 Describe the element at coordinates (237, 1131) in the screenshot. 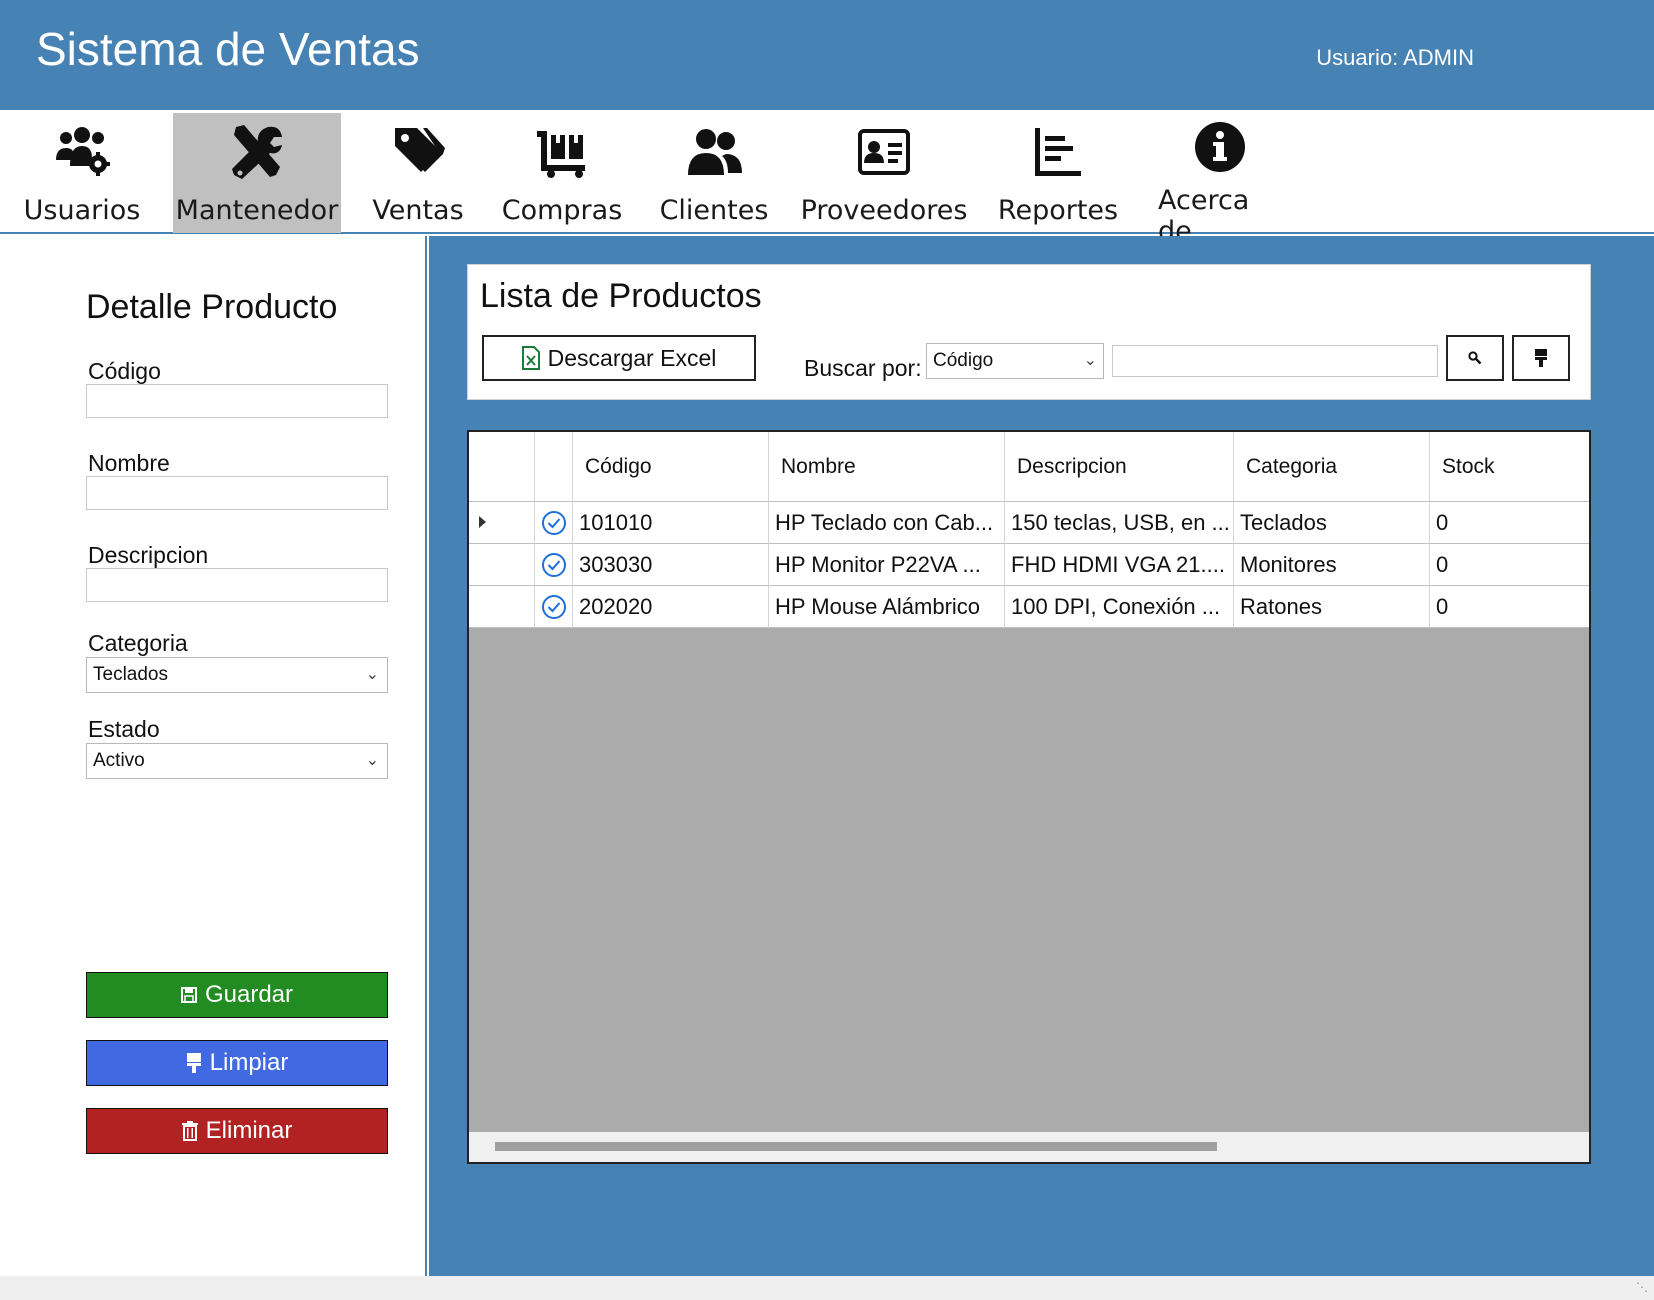

I see `eliminar-button: Eliminar` at that location.